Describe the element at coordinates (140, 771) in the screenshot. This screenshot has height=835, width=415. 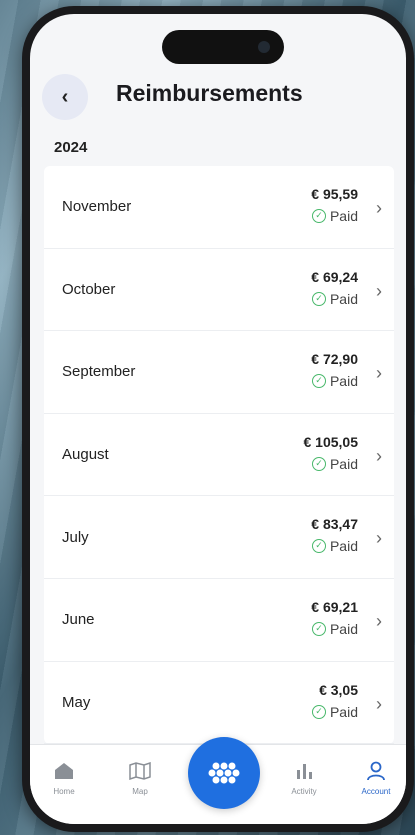
I see `map-icon` at that location.